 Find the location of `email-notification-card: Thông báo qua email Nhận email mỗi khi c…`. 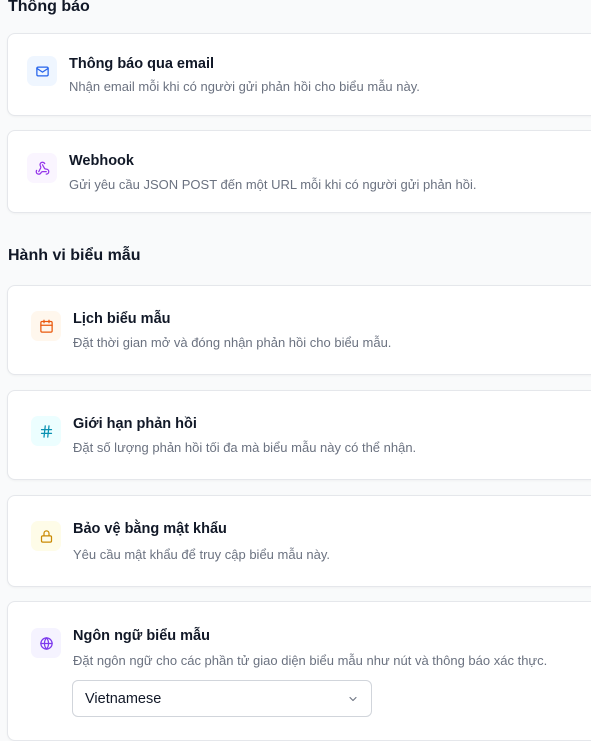

email-notification-card: Thông báo qua email Nhận email mỗi khi c… is located at coordinates (299, 74).